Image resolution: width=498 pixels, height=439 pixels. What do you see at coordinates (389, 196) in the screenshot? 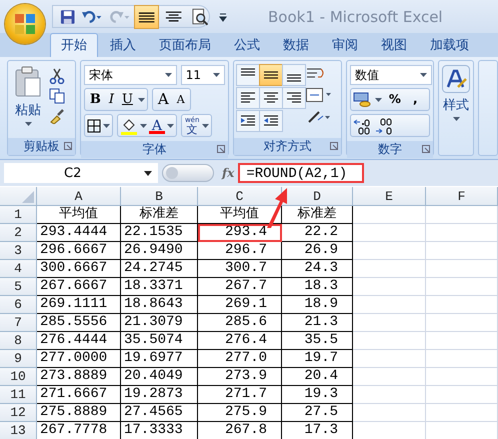
I see `column-header: E` at bounding box center [389, 196].